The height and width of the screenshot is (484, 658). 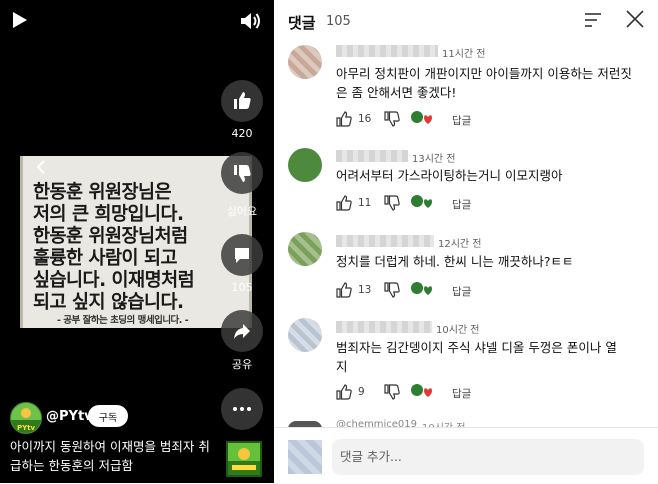 What do you see at coordinates (365, 119) in the screenshot?
I see `comment-like-count: 16` at bounding box center [365, 119].